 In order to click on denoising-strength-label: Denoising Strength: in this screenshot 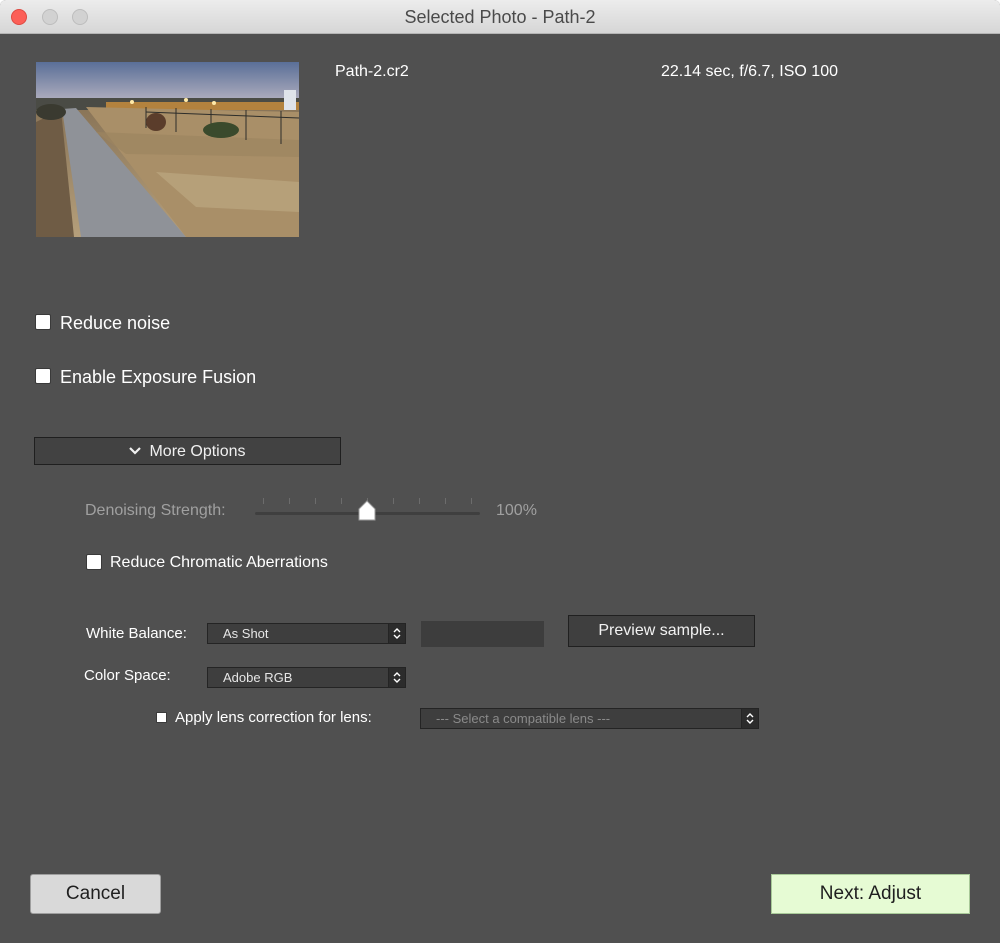, I will do `click(155, 510)`.